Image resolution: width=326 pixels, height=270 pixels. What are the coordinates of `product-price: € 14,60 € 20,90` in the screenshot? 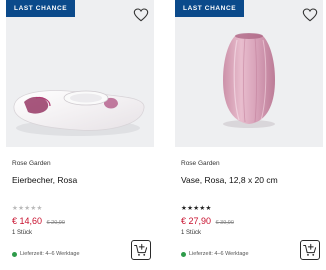 It's located at (38, 221).